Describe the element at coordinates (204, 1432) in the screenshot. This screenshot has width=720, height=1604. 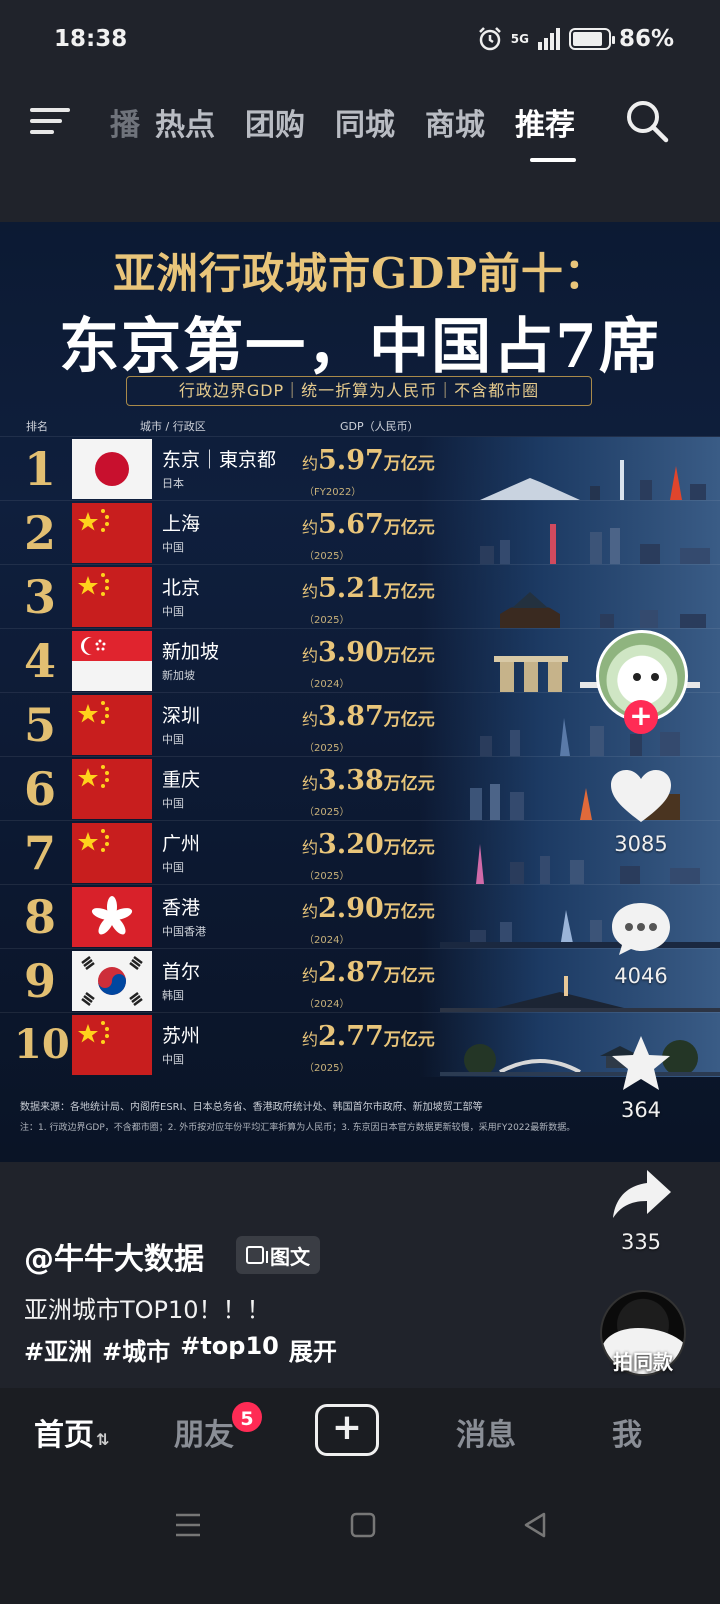
I see `tab-friends: 朋友` at that location.